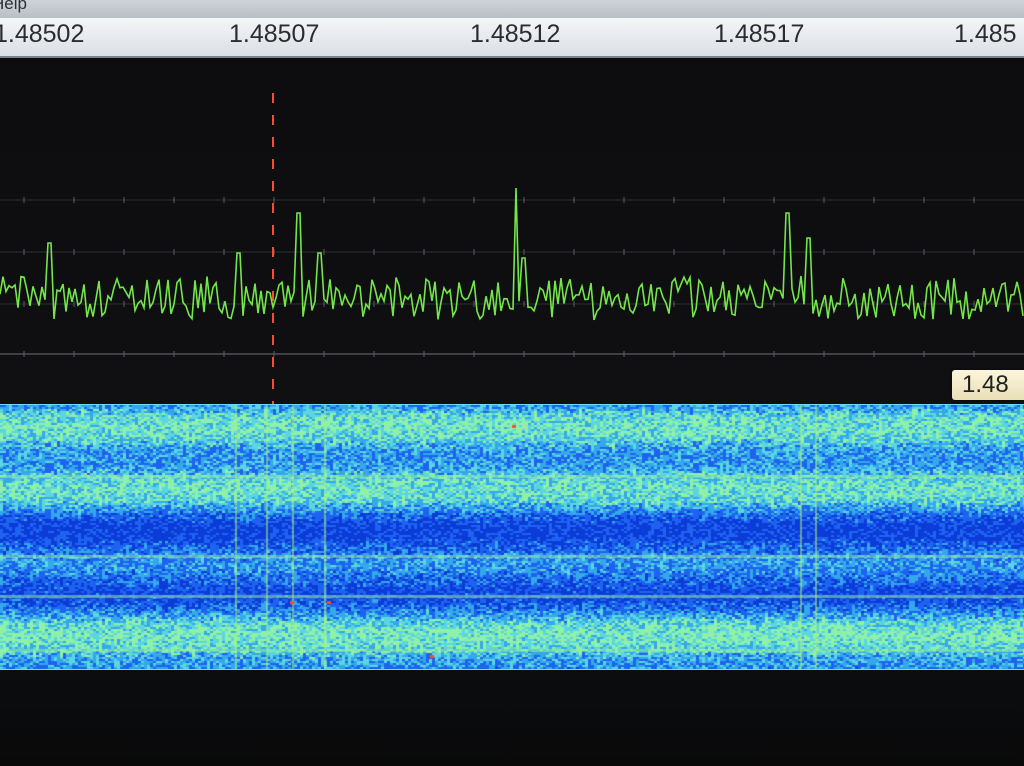  What do you see at coordinates (988, 385) in the screenshot?
I see `frequency-readout-badge: 1.48` at bounding box center [988, 385].